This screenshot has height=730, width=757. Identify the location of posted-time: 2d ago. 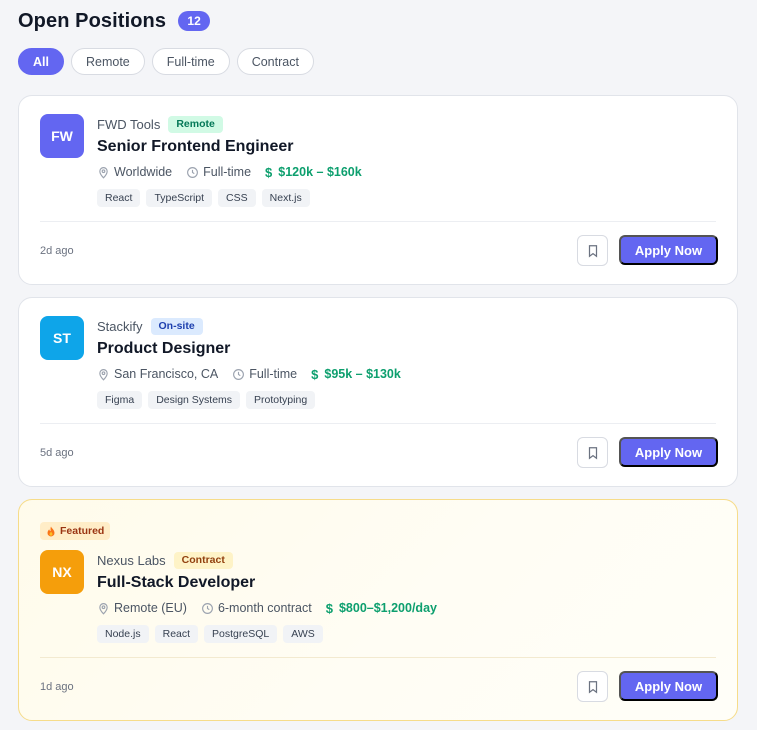
(57, 251).